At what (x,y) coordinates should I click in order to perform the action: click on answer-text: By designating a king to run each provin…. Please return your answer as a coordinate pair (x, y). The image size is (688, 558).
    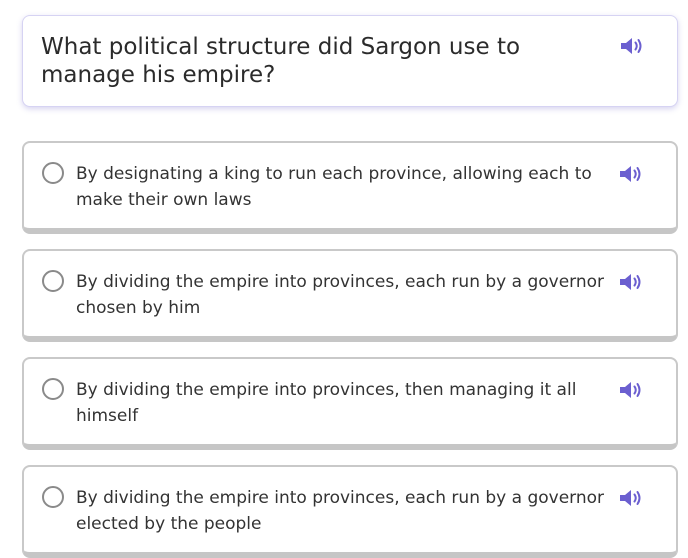
    Looking at the image, I should click on (334, 187).